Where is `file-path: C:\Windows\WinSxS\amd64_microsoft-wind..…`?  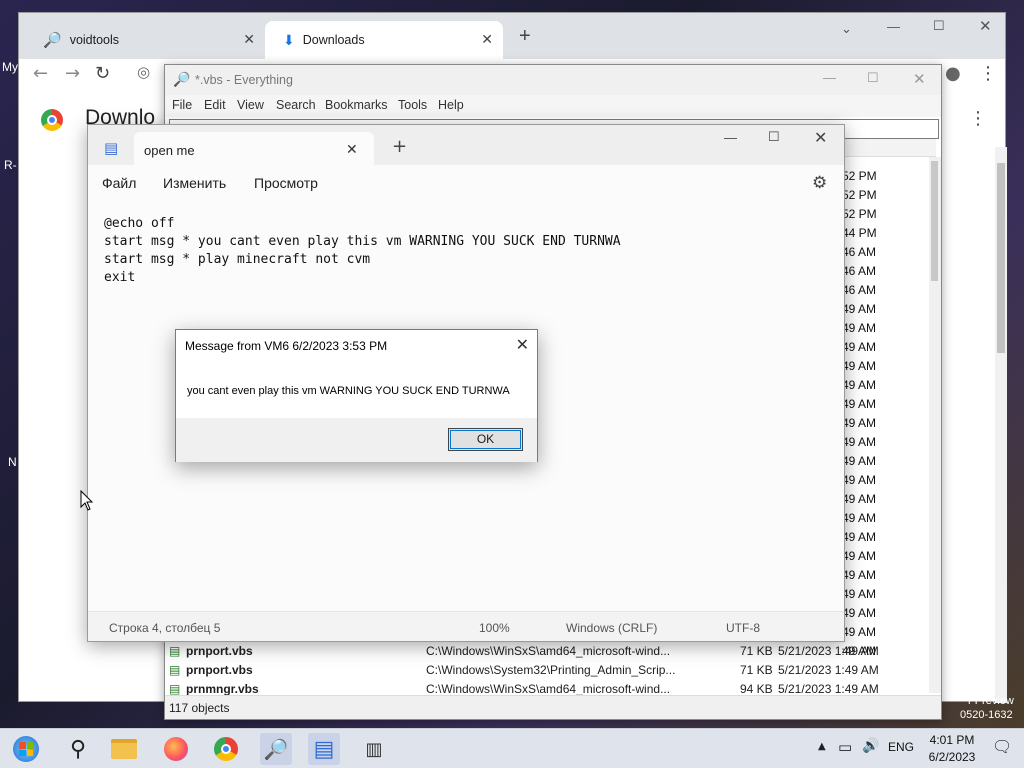 file-path: C:\Windows\WinSxS\amd64_microsoft-wind..… is located at coordinates (548, 689).